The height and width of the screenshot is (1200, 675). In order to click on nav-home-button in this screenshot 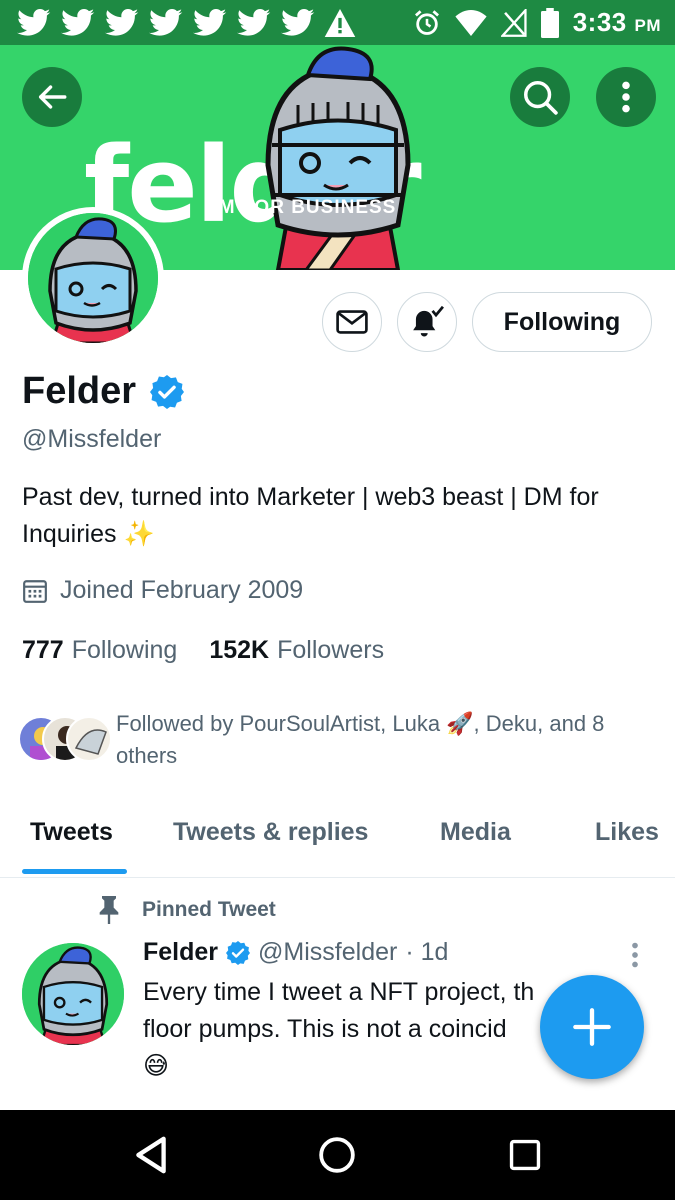, I will do `click(337, 1155)`.